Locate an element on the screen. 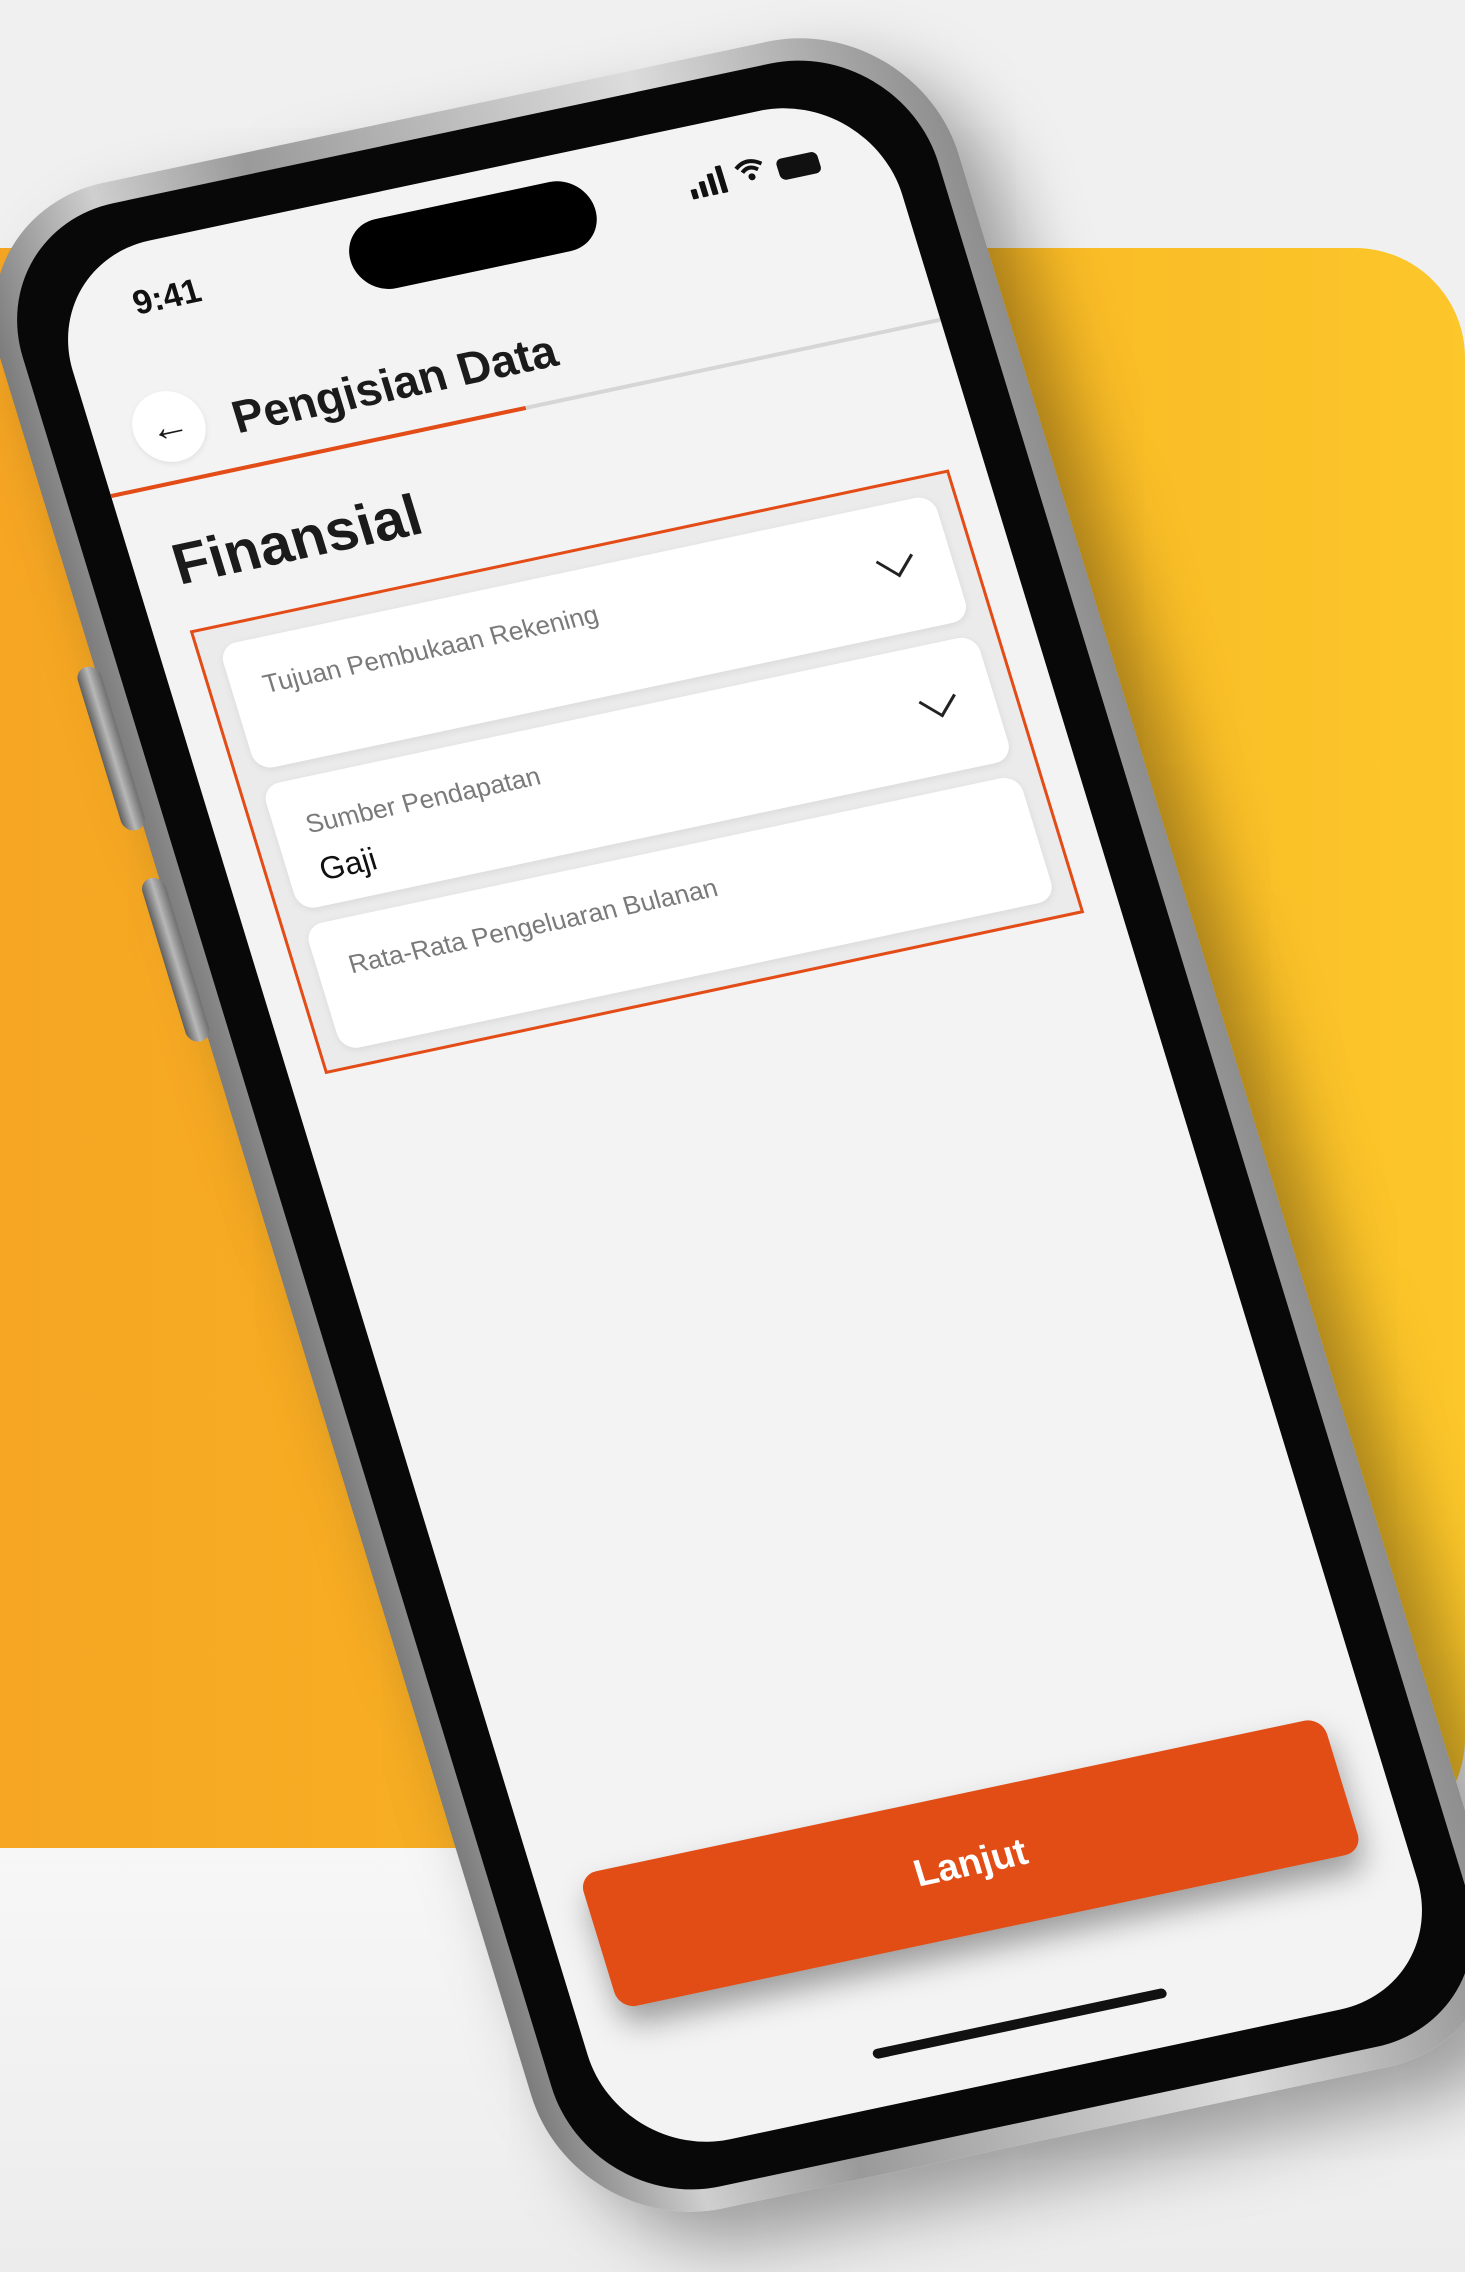 The height and width of the screenshot is (2272, 1465). home-indicator is located at coordinates (1019, 2023).